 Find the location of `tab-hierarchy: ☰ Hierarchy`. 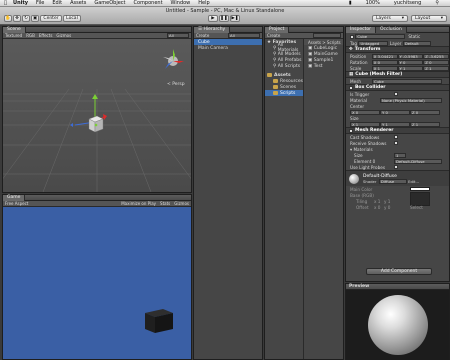

tab-hierarchy: ☰ Hierarchy is located at coordinates (212, 29).